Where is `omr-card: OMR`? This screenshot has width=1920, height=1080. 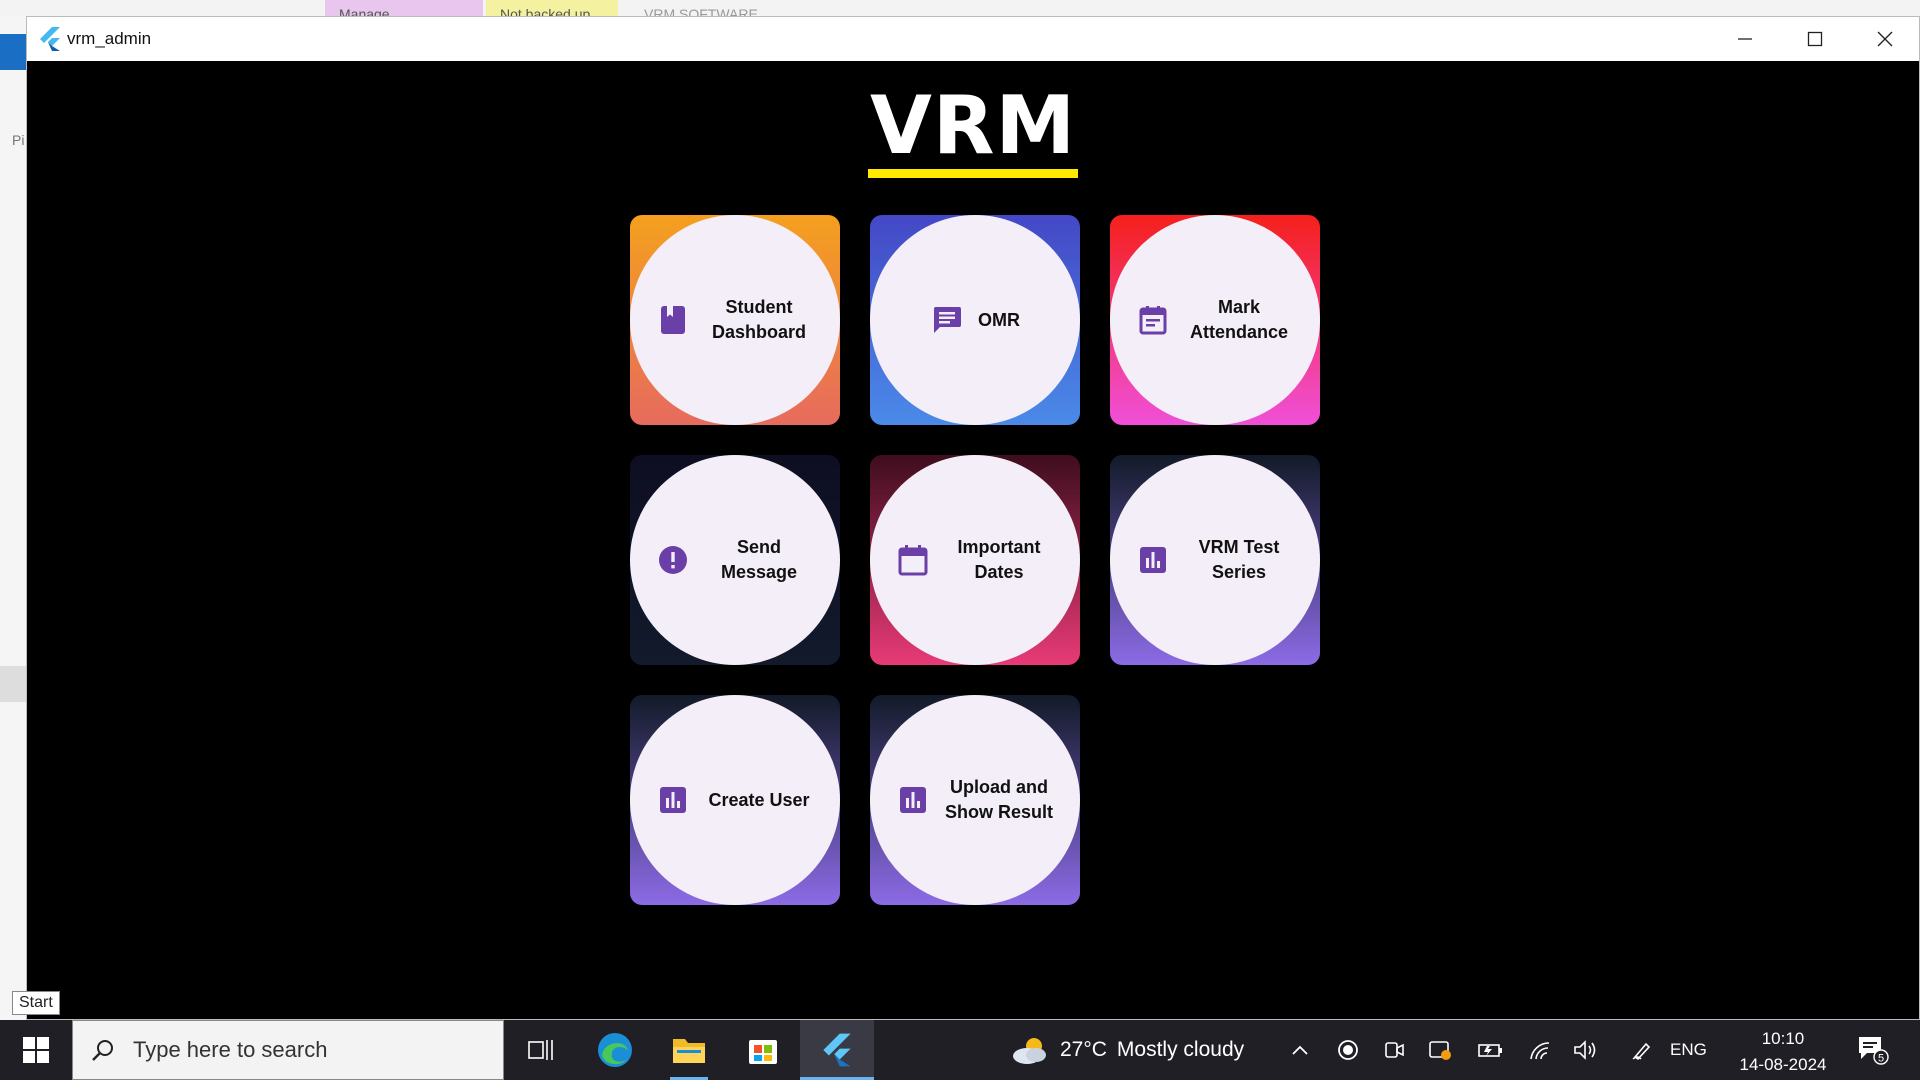 omr-card: OMR is located at coordinates (975, 320).